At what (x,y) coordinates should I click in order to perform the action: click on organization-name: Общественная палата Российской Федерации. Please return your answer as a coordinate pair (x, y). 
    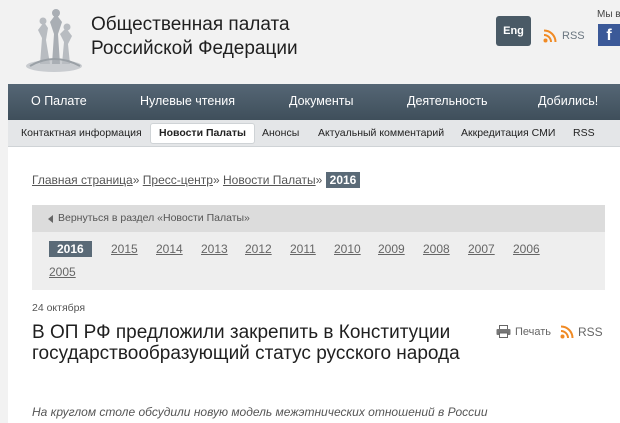
    Looking at the image, I should click on (194, 37).